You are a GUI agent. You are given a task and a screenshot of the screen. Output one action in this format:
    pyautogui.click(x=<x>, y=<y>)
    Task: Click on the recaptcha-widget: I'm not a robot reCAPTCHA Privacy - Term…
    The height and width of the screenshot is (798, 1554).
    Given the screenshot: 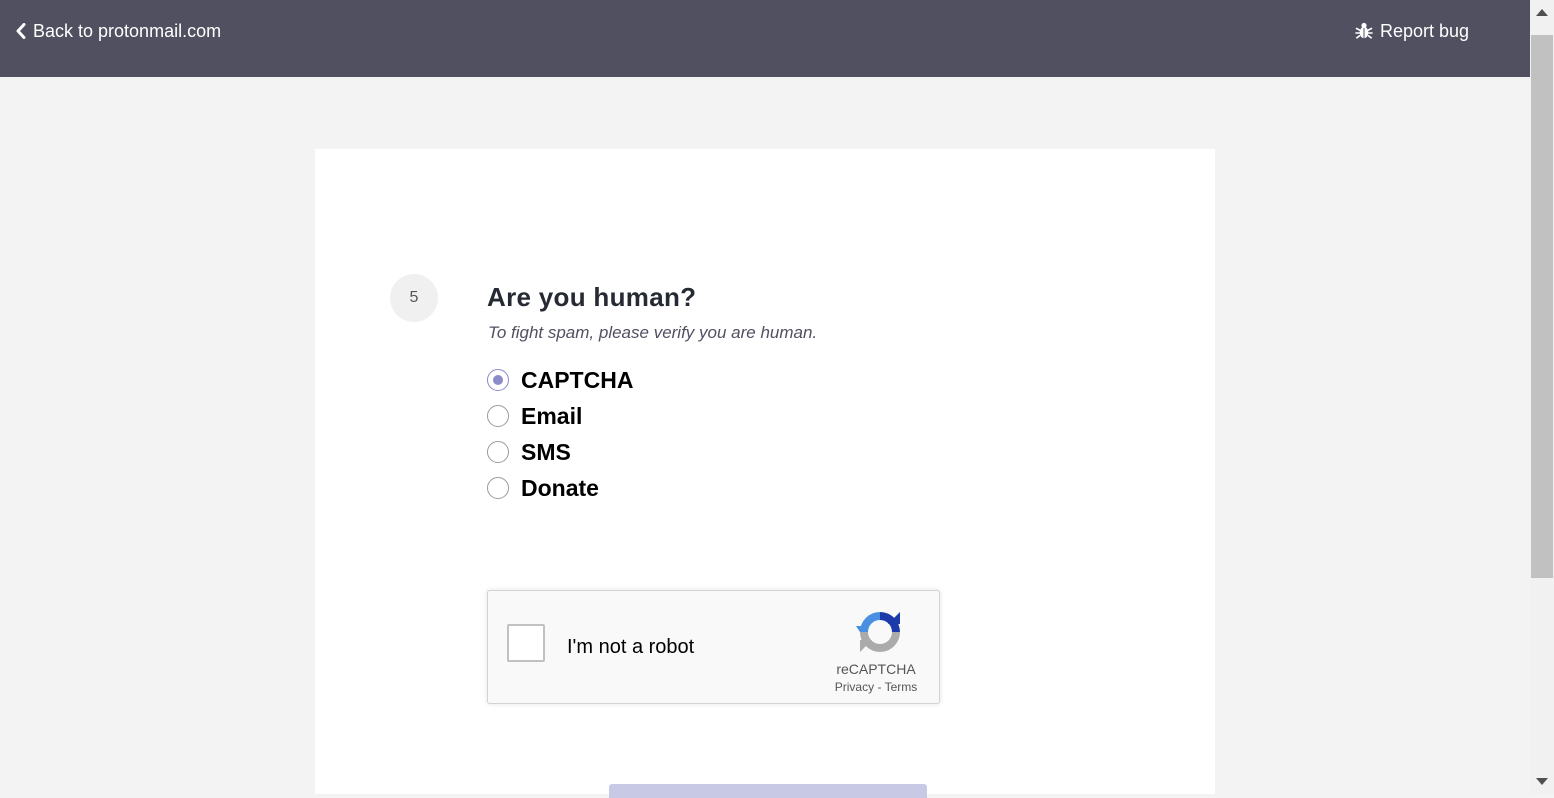 What is the action you would take?
    pyautogui.click(x=713, y=647)
    